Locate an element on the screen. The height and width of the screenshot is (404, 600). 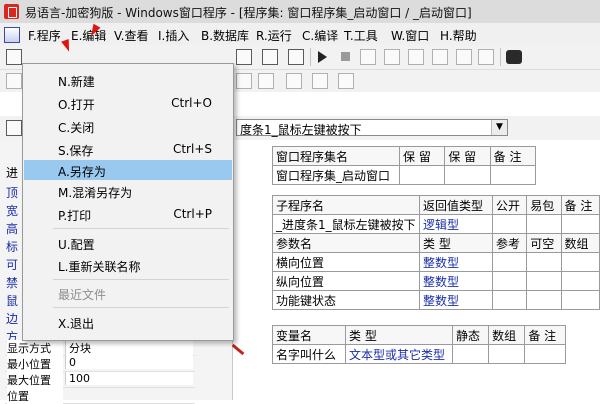
property-label: 边 is located at coordinates (12, 319).